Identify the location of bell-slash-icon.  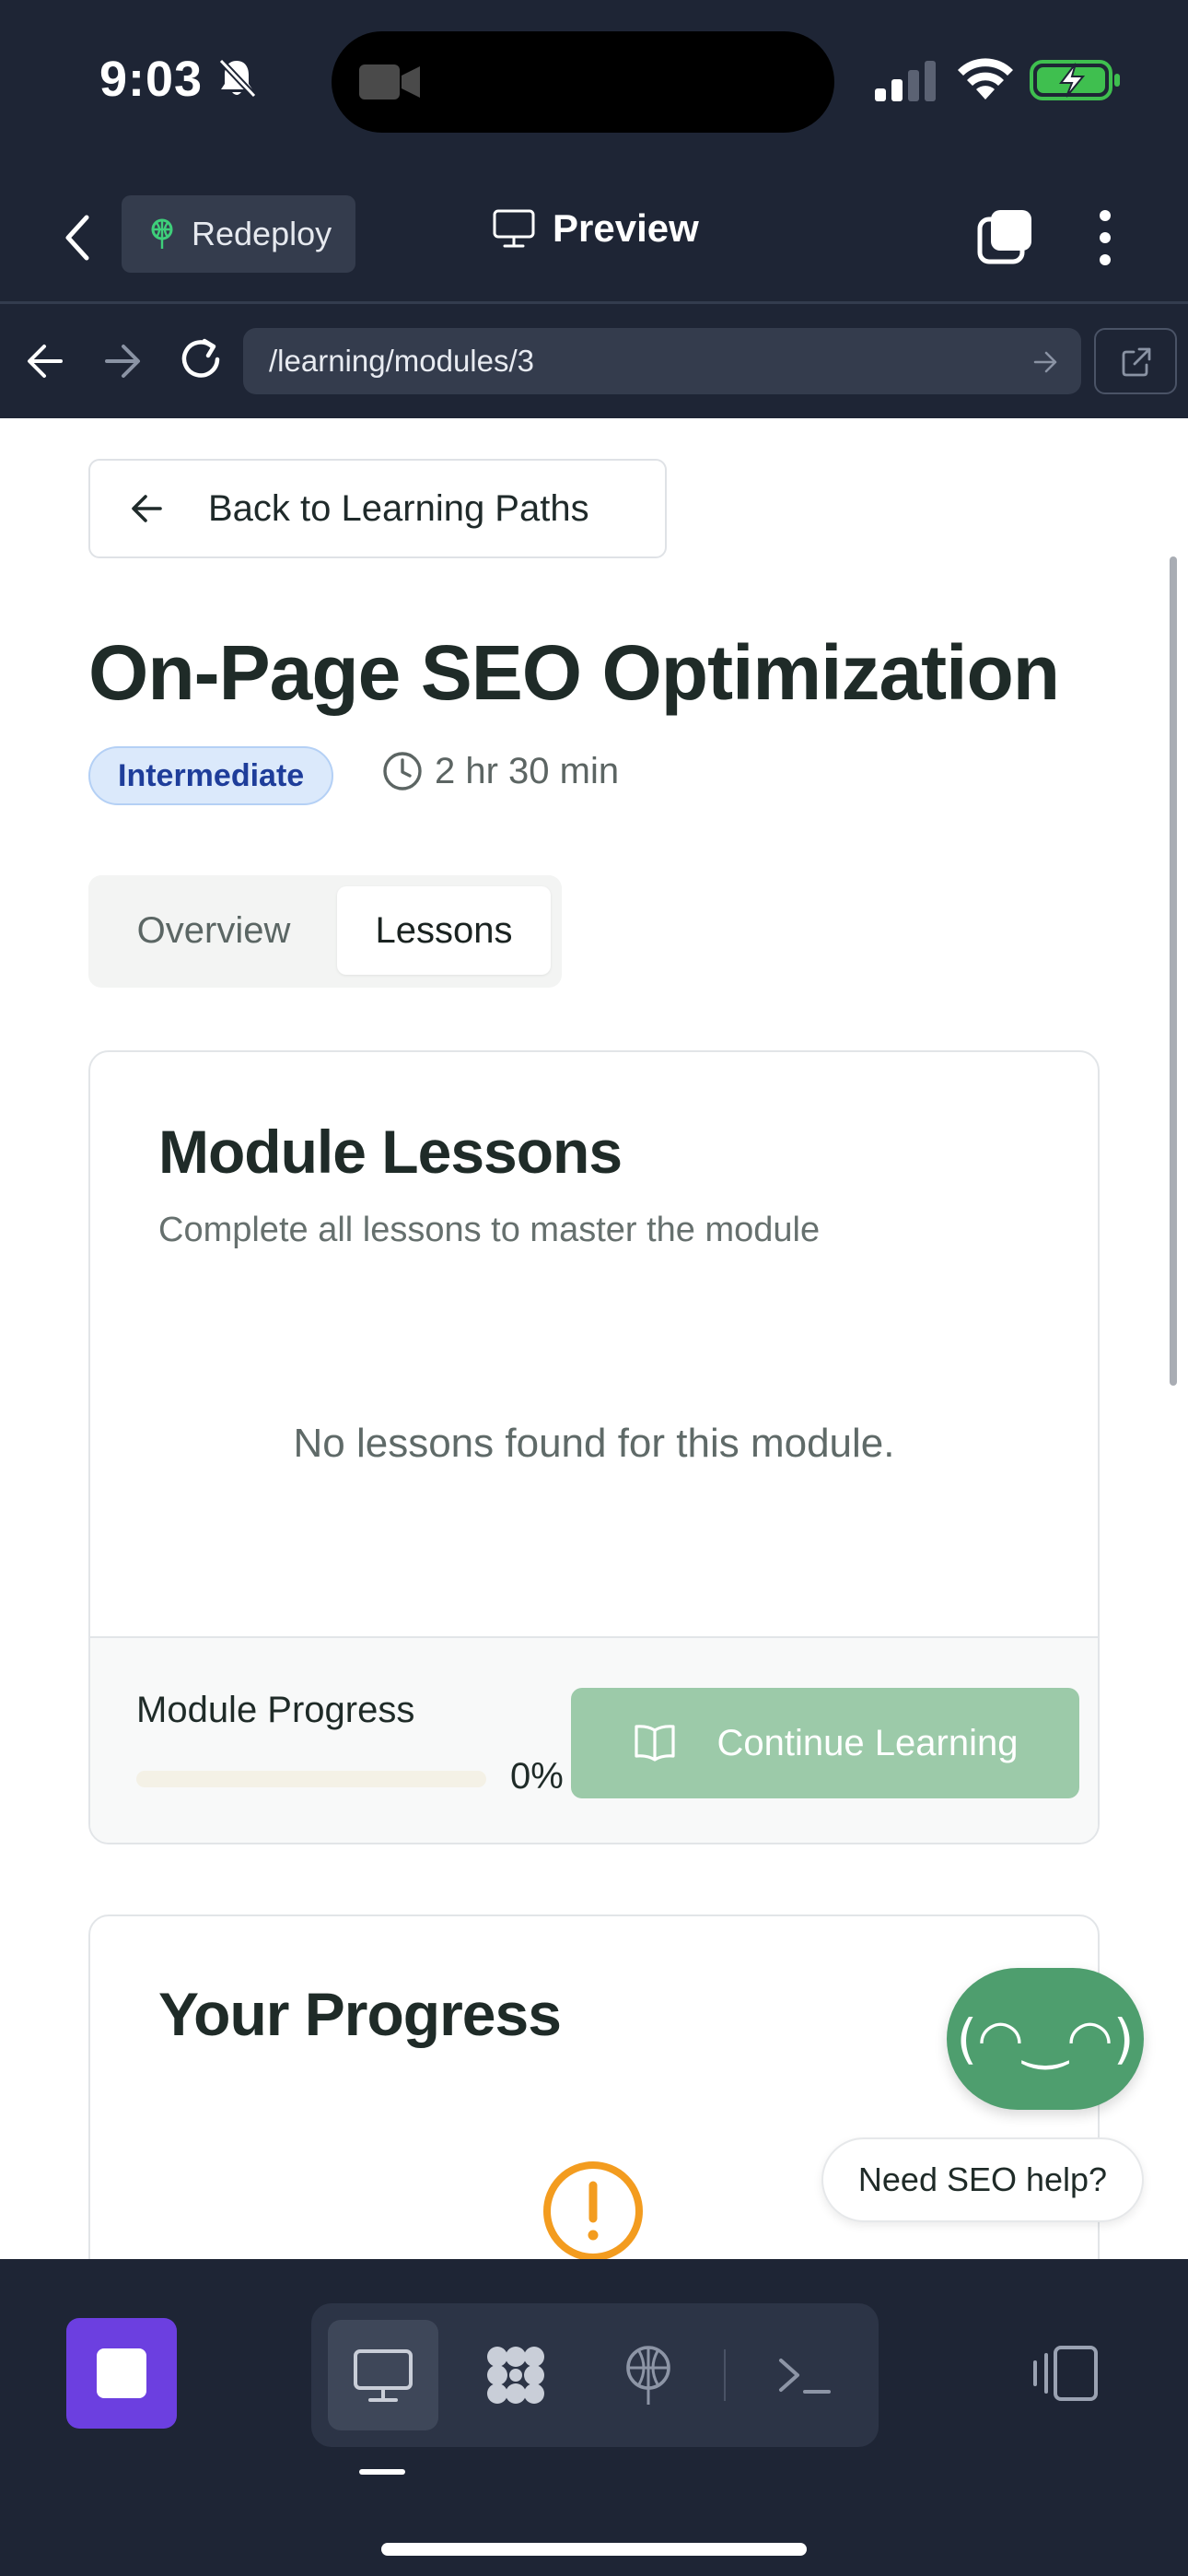
(237, 78).